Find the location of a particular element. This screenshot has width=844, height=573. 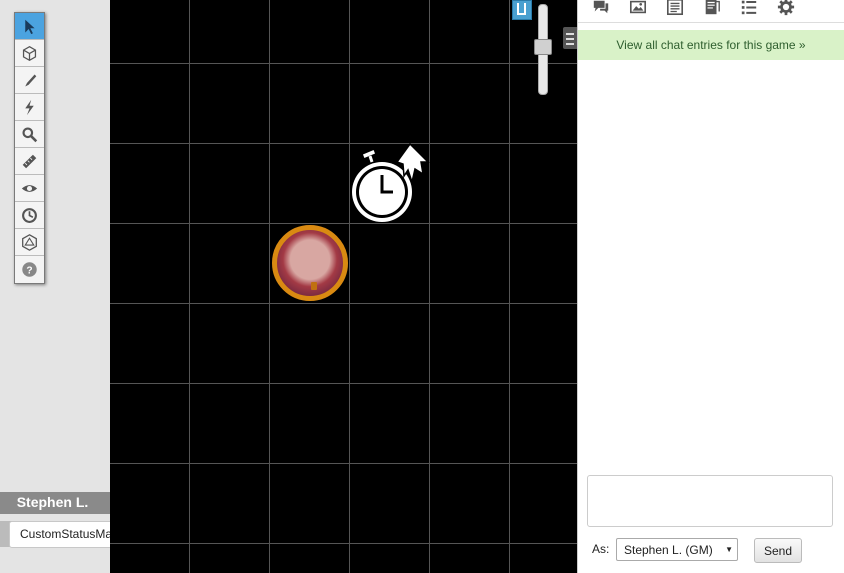

tab-chat is located at coordinates (601, 8).